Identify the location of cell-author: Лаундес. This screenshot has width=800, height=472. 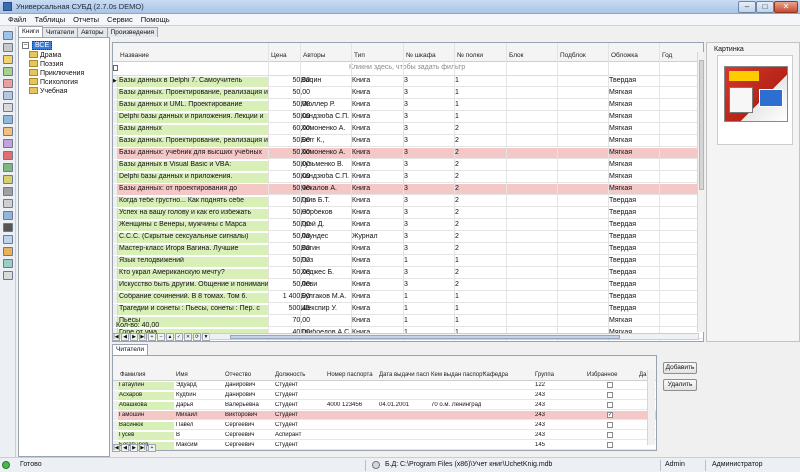
(326, 236).